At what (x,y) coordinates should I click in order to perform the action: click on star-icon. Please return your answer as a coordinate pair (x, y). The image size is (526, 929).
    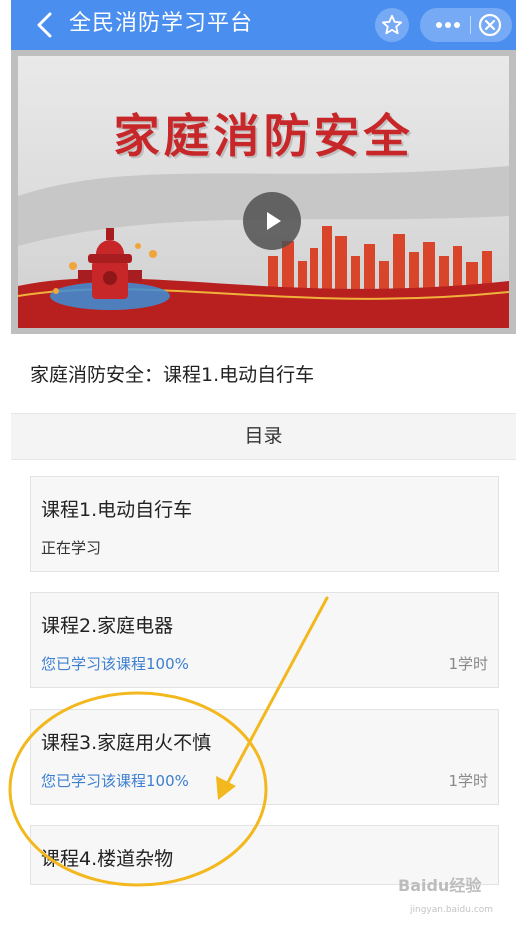
    Looking at the image, I should click on (392, 24).